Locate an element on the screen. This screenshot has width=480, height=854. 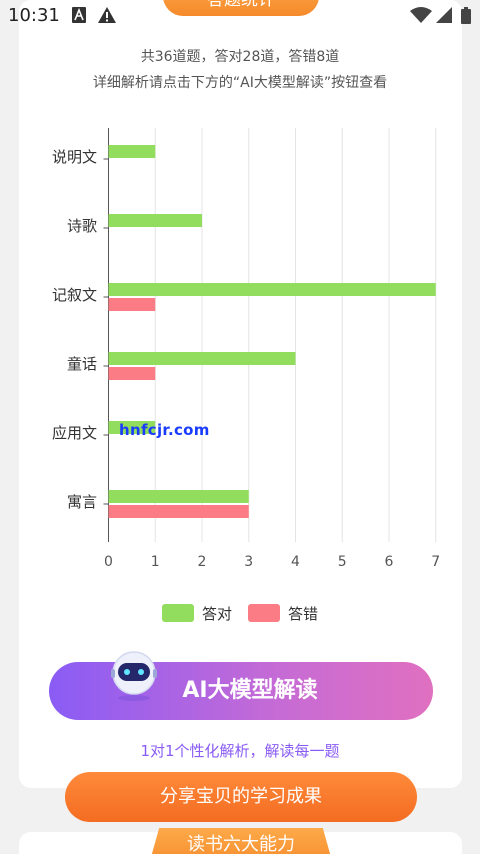
x-tick-label: 1 is located at coordinates (155, 562).